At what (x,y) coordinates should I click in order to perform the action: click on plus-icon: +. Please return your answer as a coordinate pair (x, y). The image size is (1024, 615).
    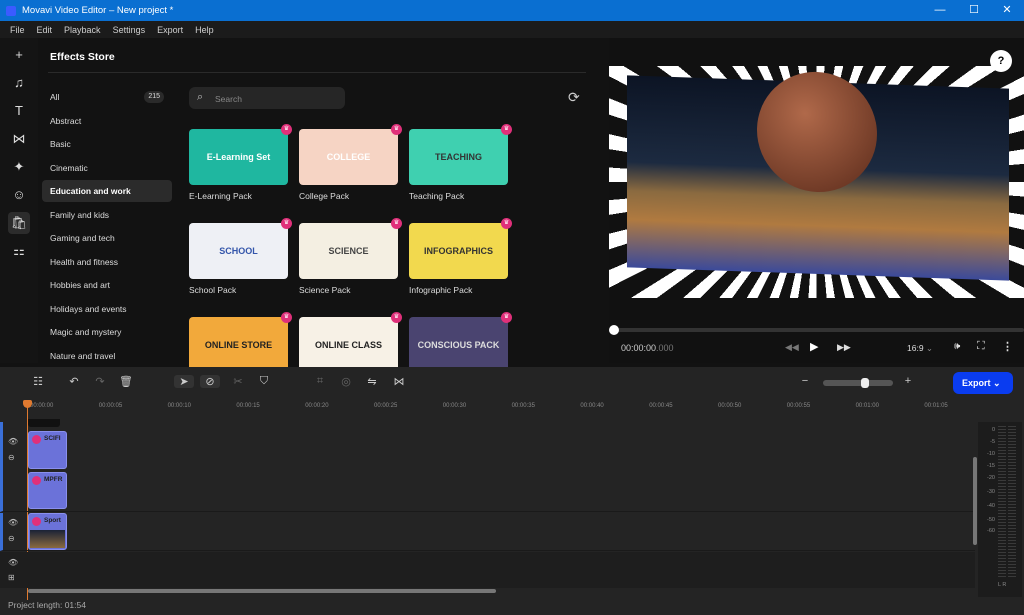
    Looking at the image, I should click on (19, 55).